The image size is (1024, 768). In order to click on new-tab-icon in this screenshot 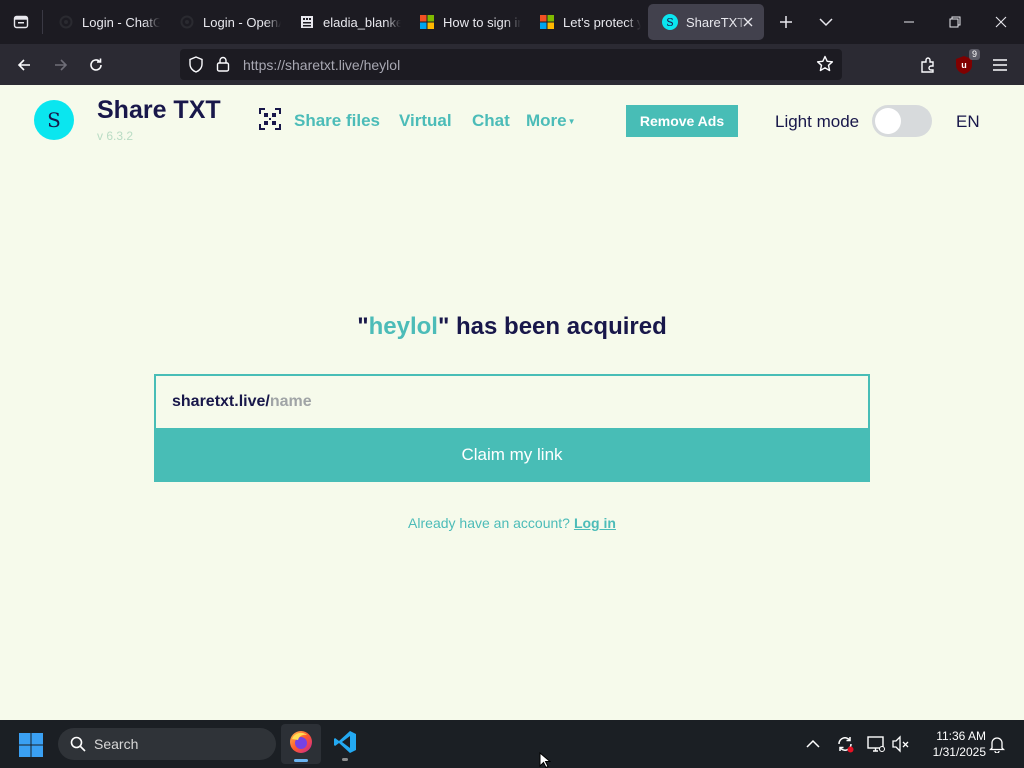, I will do `click(786, 22)`.